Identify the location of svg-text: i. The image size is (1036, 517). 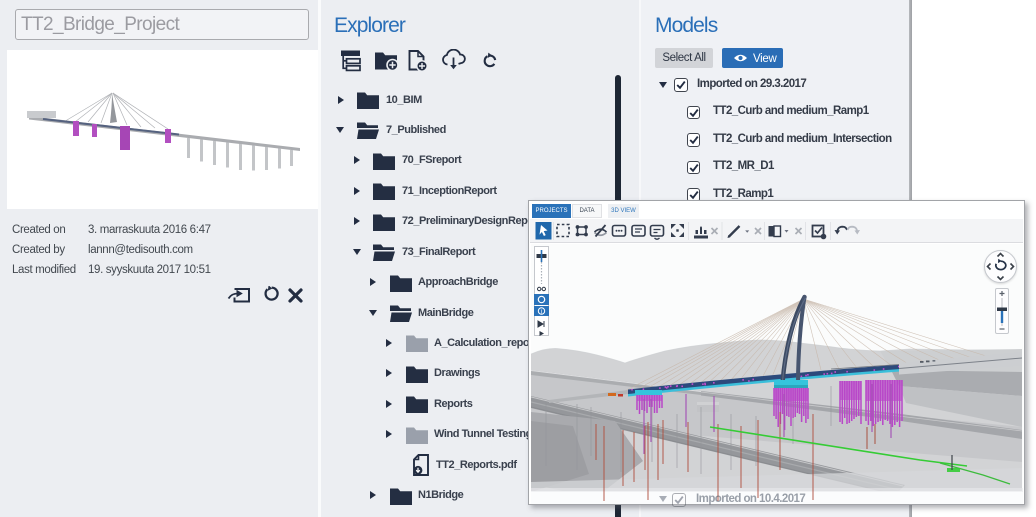
(541, 313).